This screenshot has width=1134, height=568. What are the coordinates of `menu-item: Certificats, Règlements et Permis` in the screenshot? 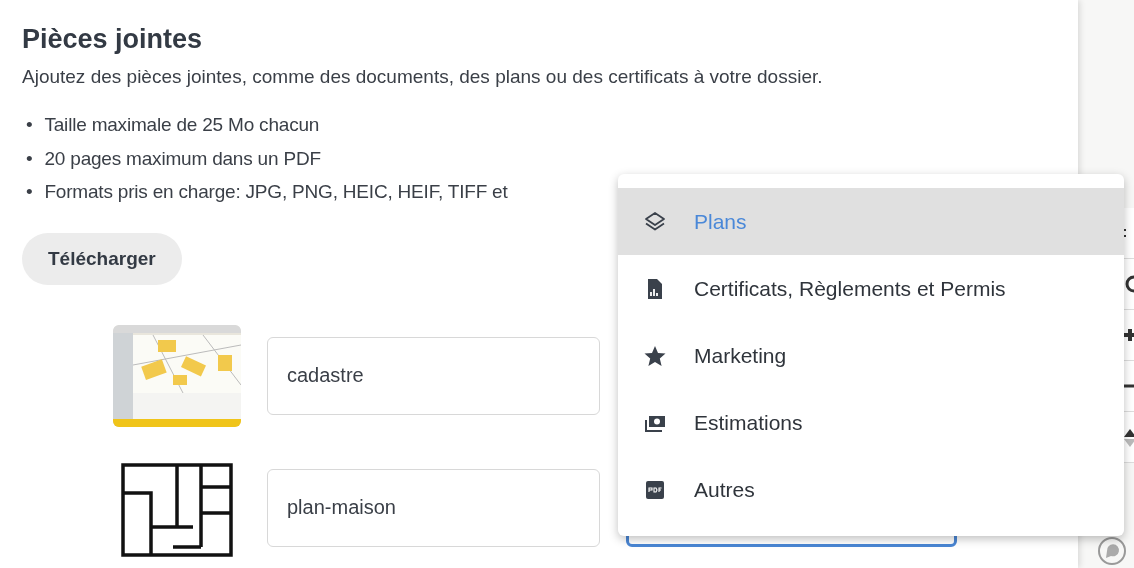 It's located at (871, 288).